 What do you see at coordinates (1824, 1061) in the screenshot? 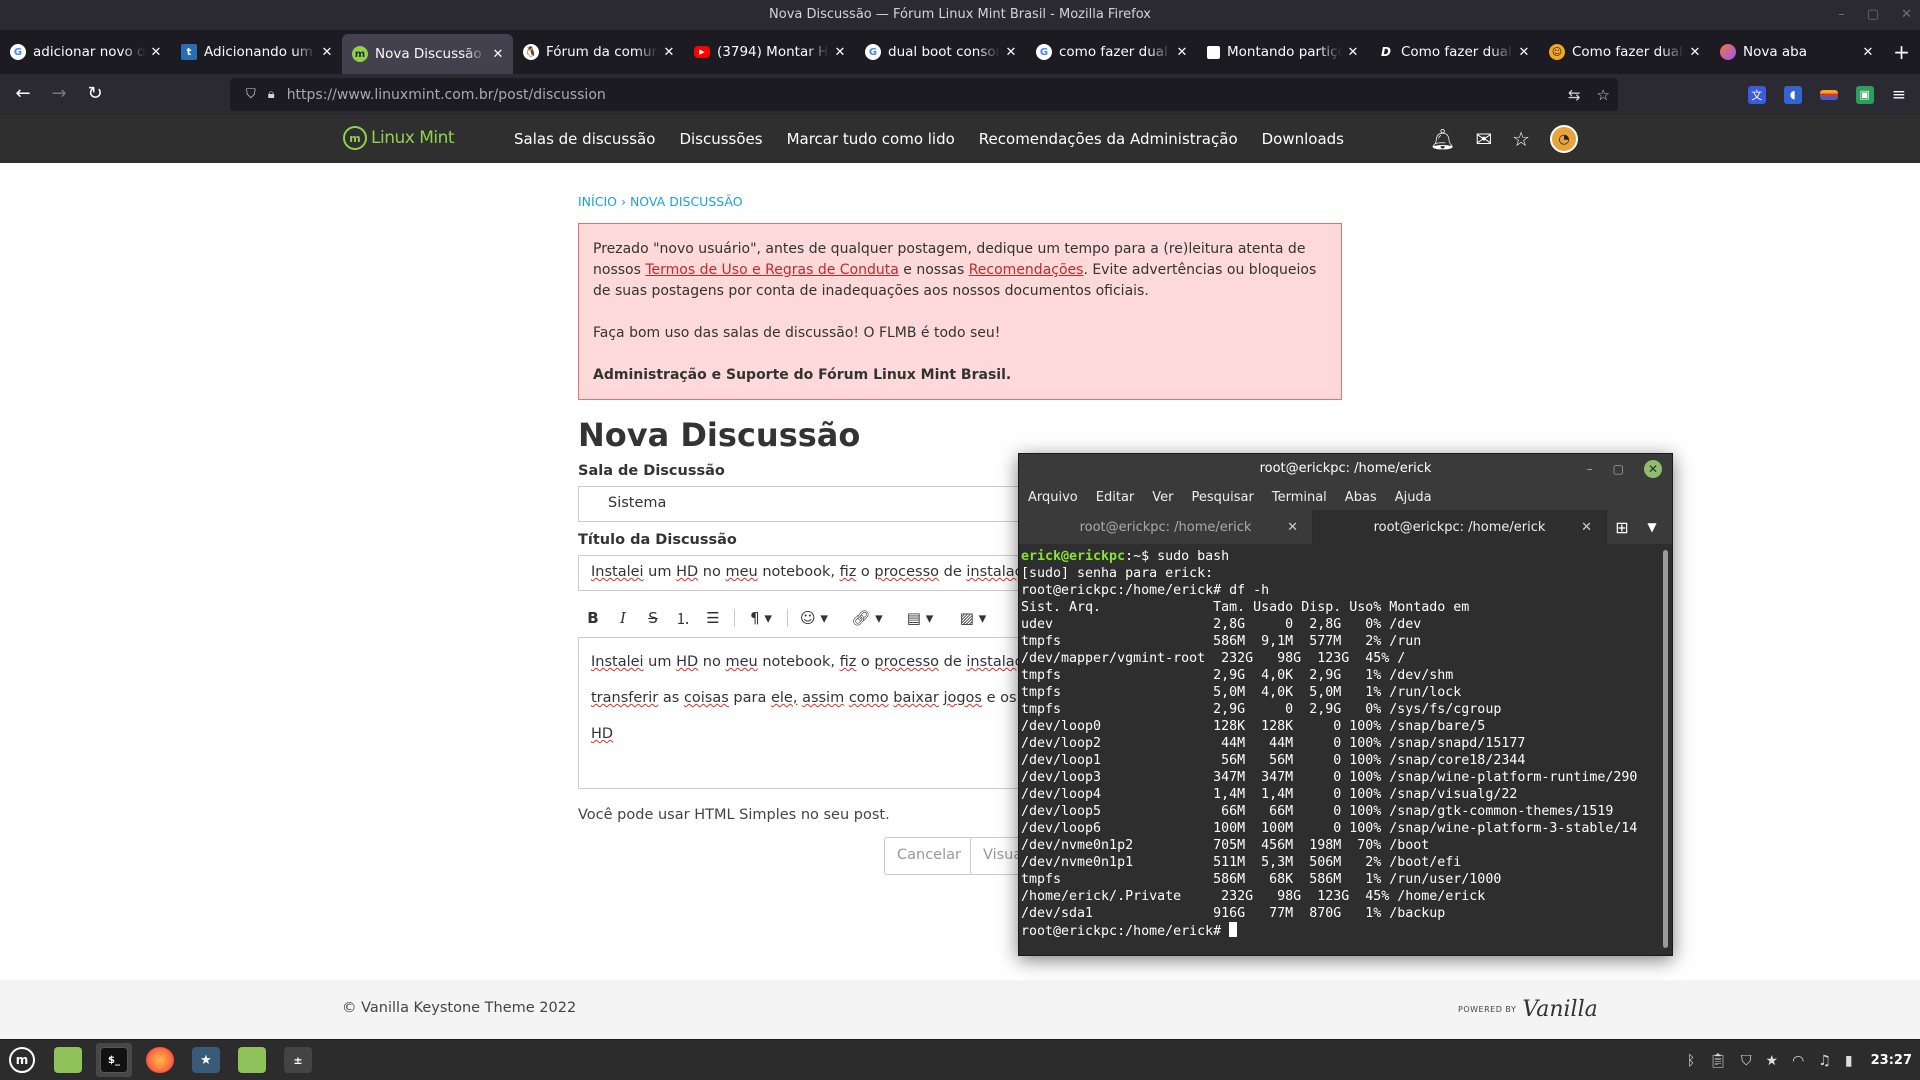
I see `sound-icon: ♫` at bounding box center [1824, 1061].